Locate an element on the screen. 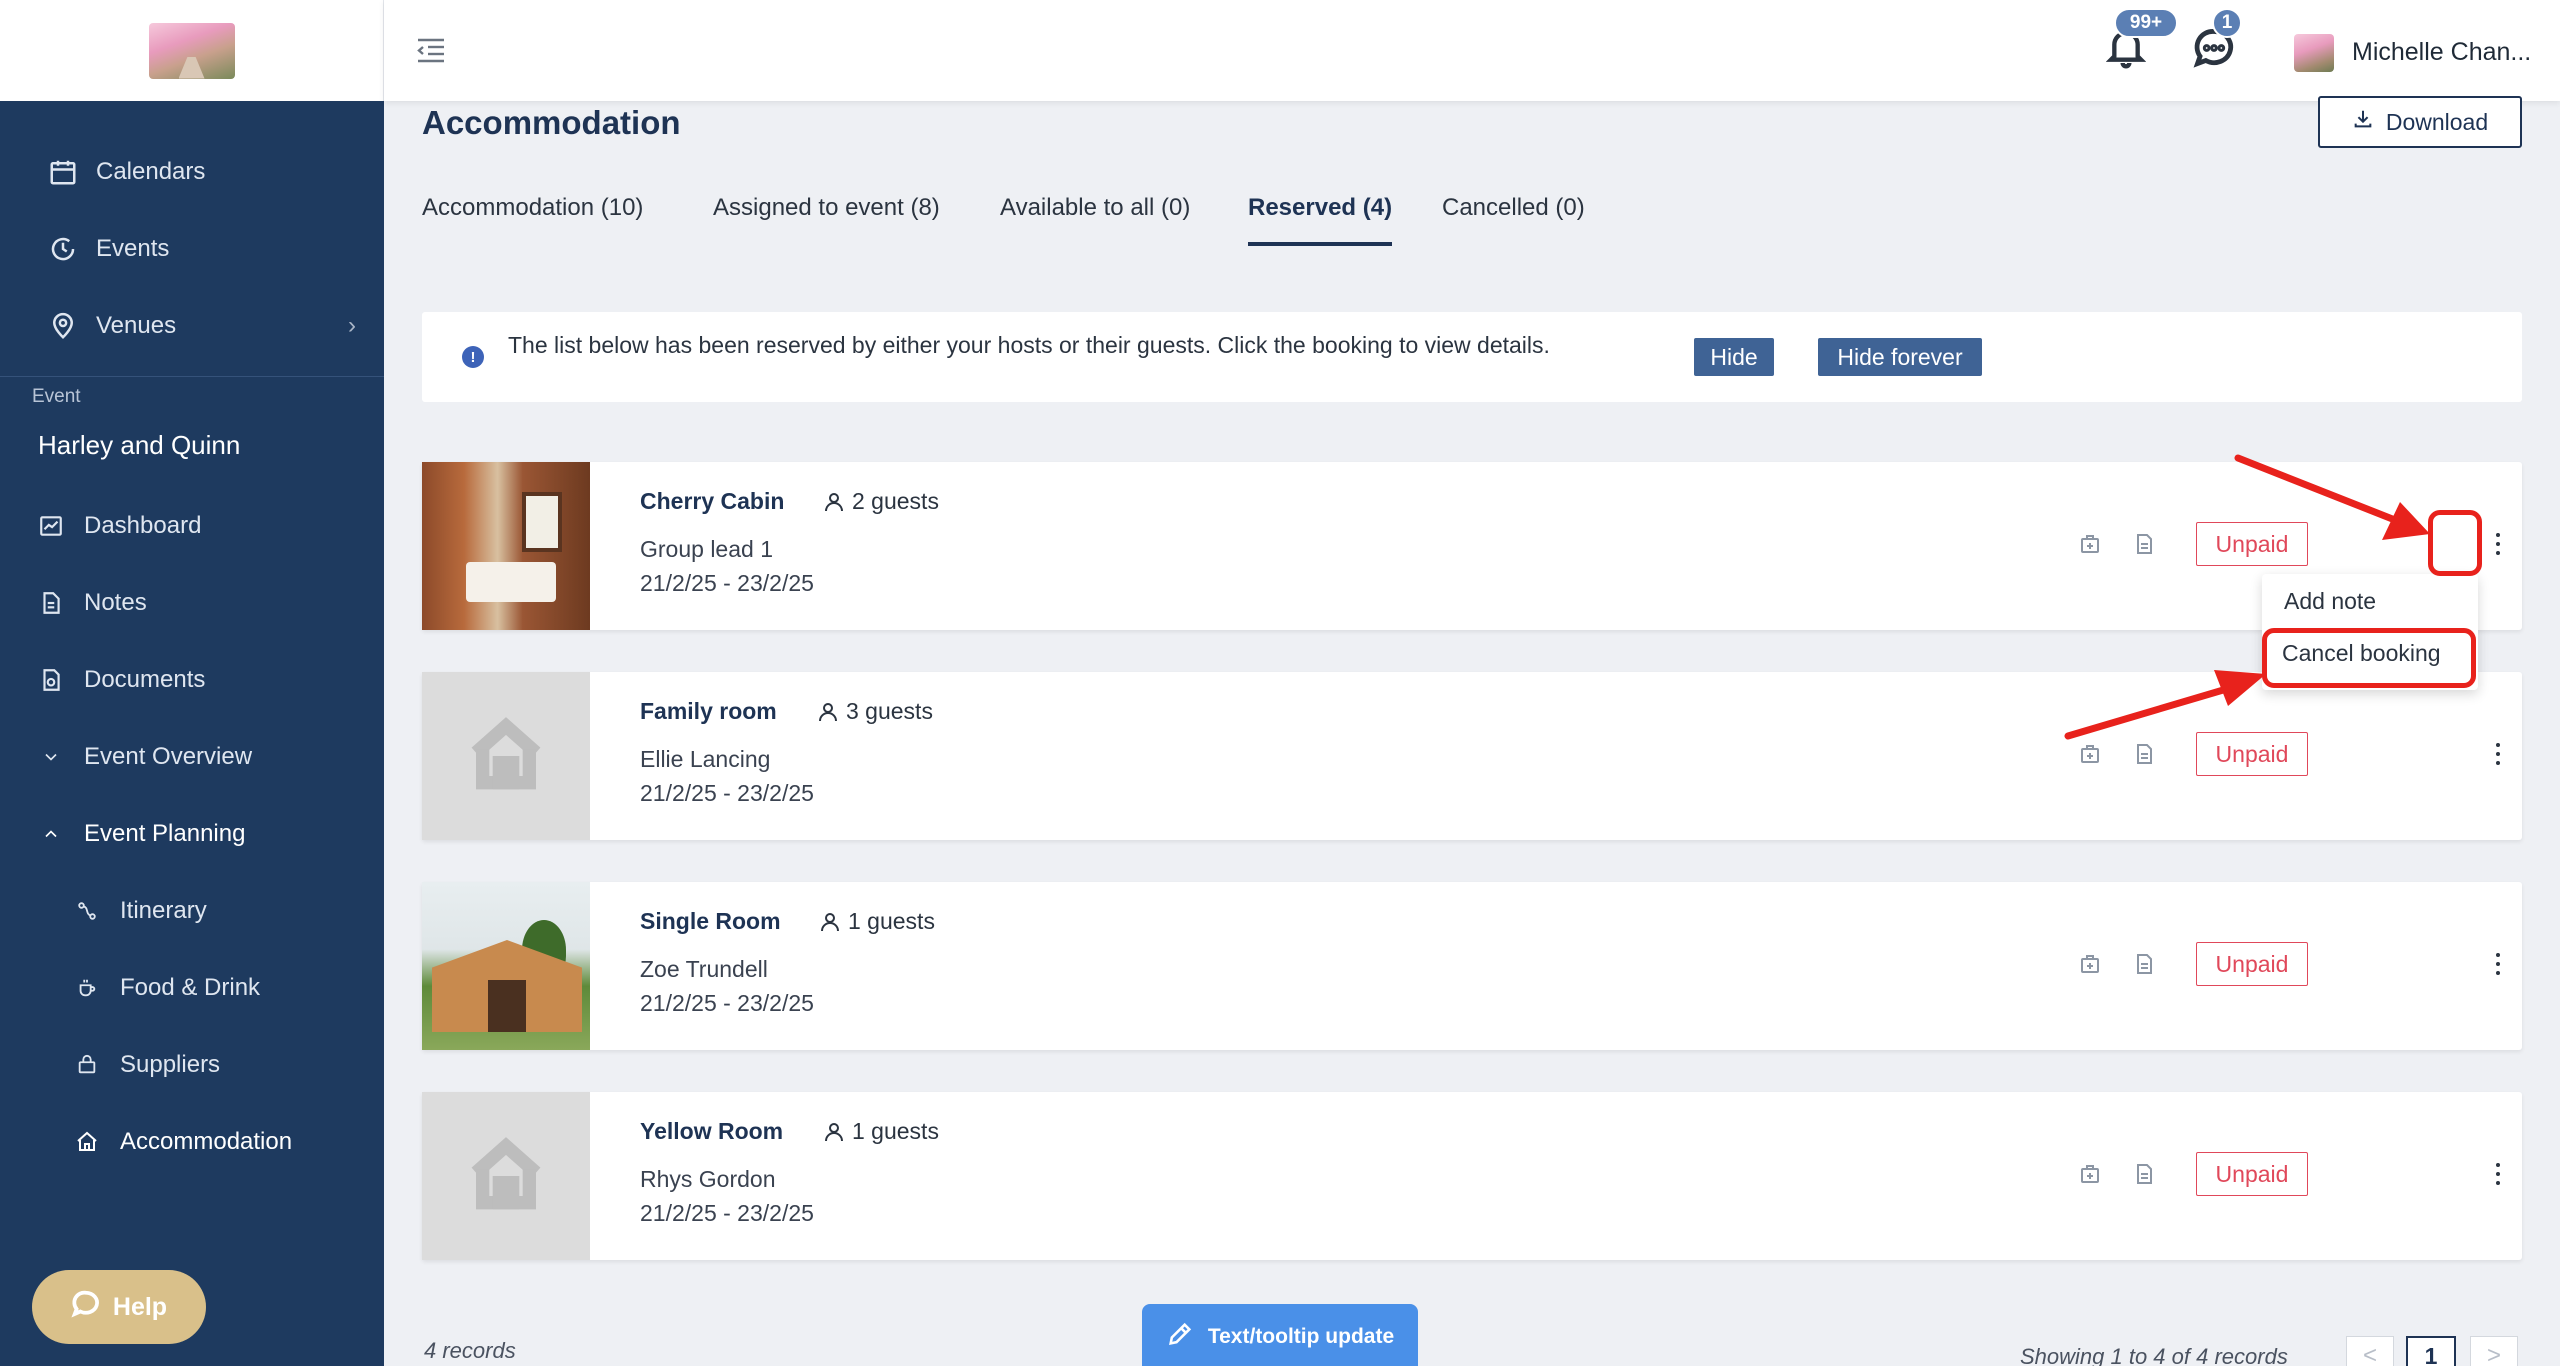  sidebar-item-label: Dashboard is located at coordinates (143, 525).